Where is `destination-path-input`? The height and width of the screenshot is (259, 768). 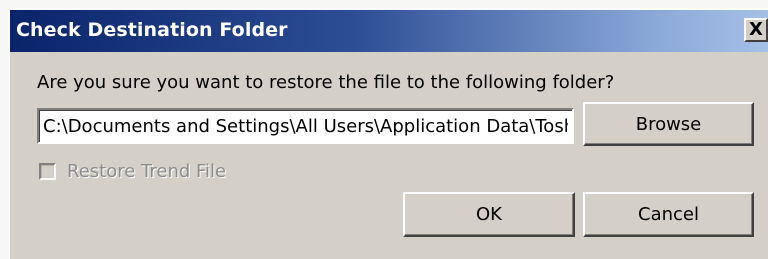
destination-path-input is located at coordinates (305, 126).